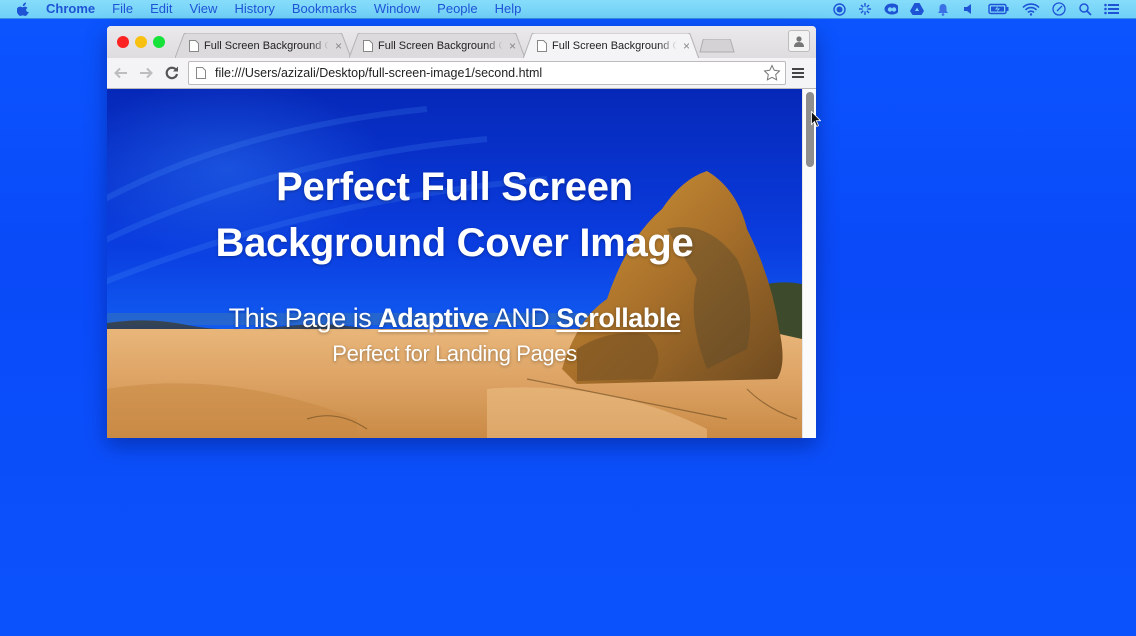 The width and height of the screenshot is (1136, 636). I want to click on scrollable-text: Scrollable, so click(618, 318).